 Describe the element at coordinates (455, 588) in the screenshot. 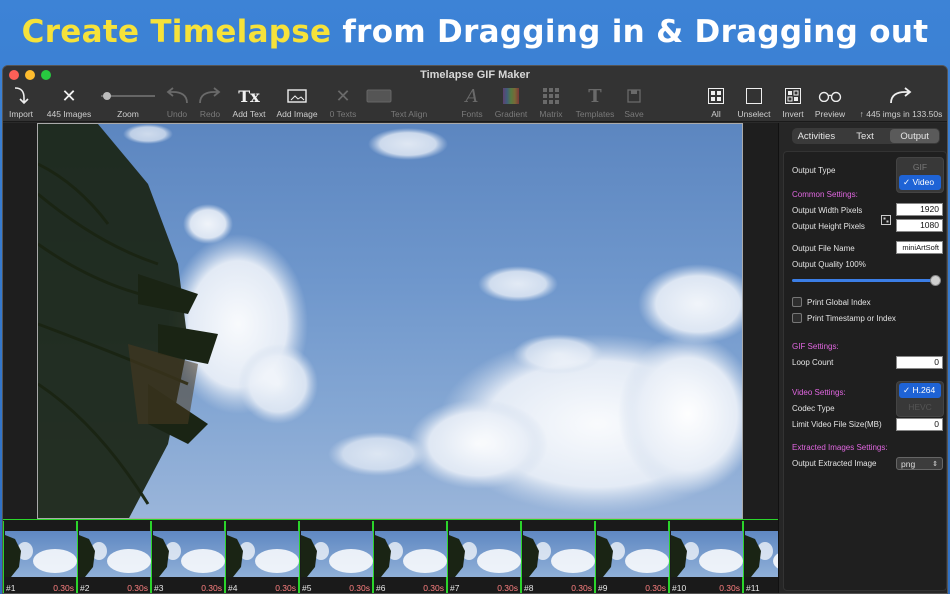

I see `frame-index: #7` at that location.